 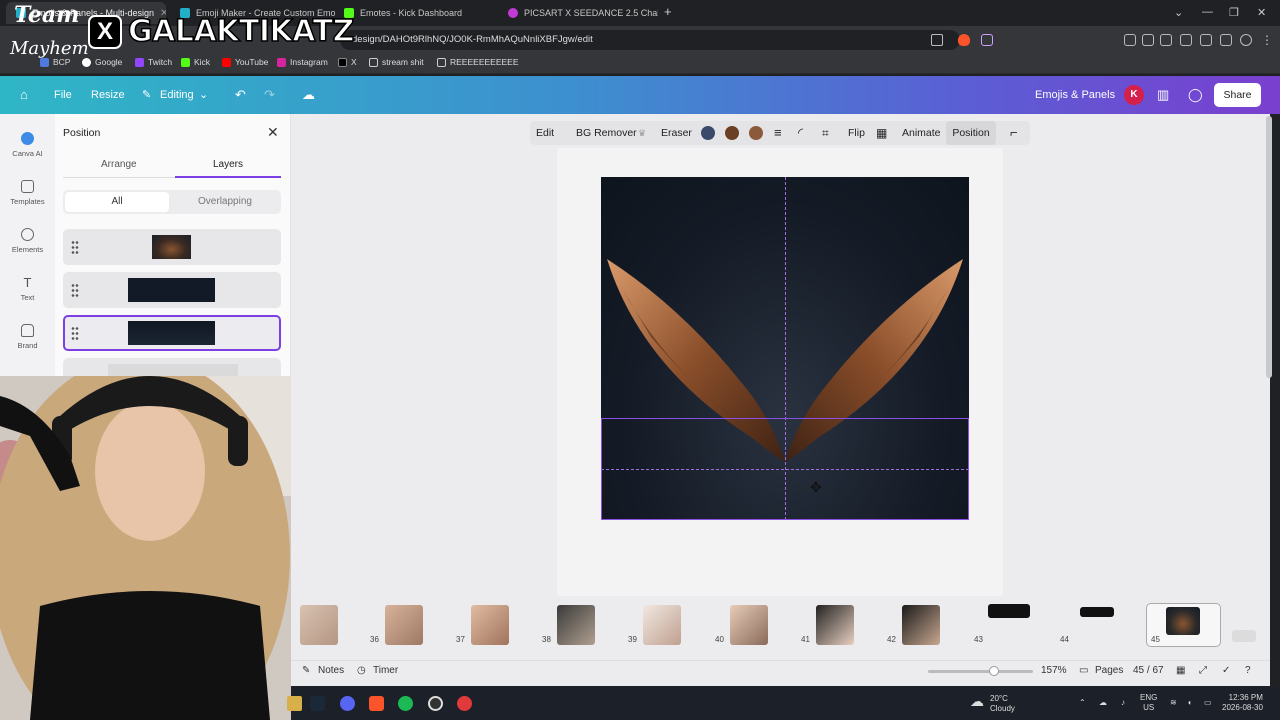 What do you see at coordinates (856, 133) in the screenshot?
I see `flip-button: Flip` at bounding box center [856, 133].